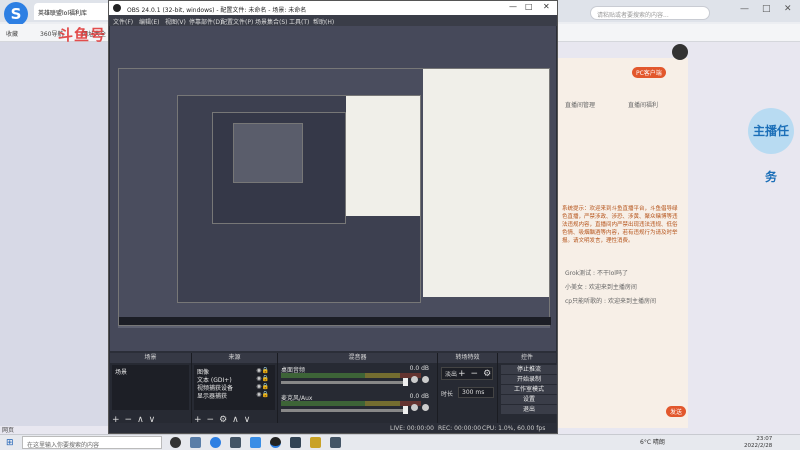 Image resolution: width=800 pixels, height=450 pixels. Describe the element at coordinates (175, 21) in the screenshot. I see `menu-view: 视图(V)` at that location.